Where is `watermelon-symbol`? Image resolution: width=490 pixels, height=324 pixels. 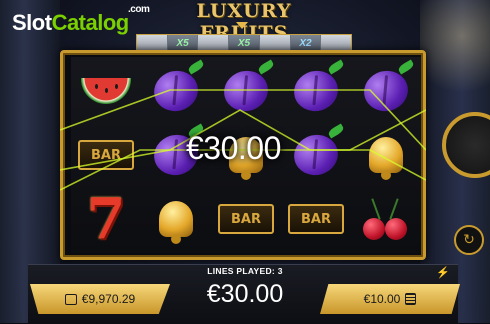 watermelon-symbol is located at coordinates (106, 91).